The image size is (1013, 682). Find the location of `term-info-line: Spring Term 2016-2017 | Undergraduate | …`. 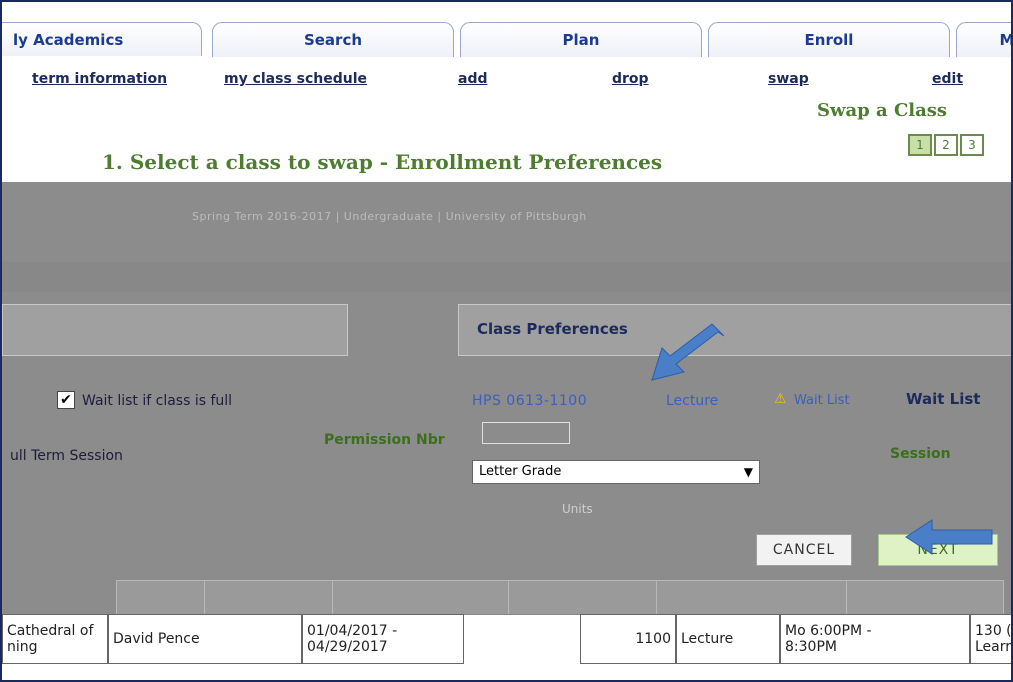

term-info-line: Spring Term 2016-2017 | Undergraduate | … is located at coordinates (389, 216).